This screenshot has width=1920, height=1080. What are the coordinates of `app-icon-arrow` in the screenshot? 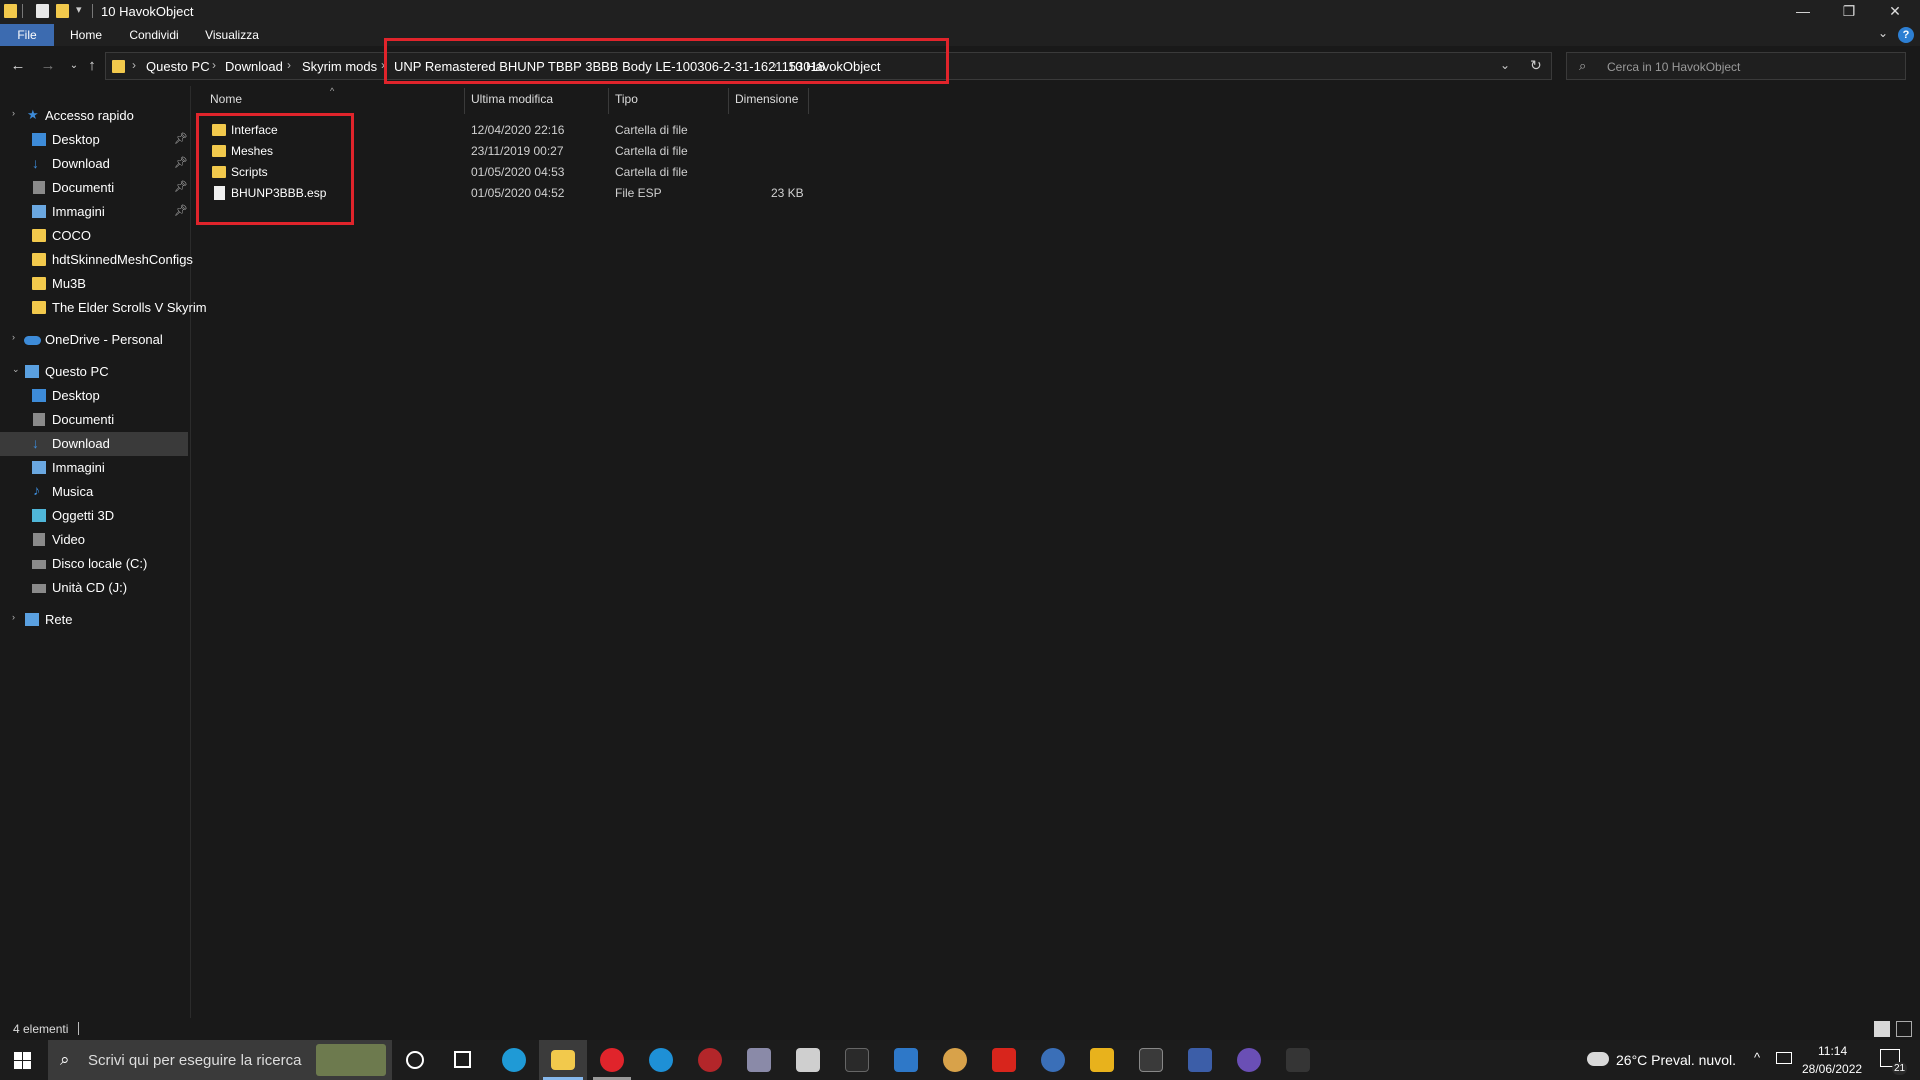 It's located at (1298, 1060).